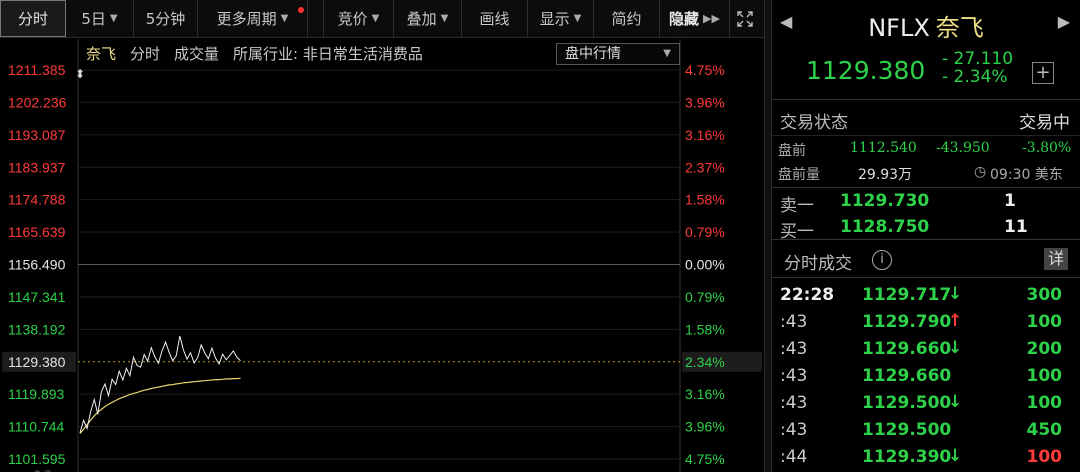 This screenshot has width=1080, height=472. What do you see at coordinates (926, 50) in the screenshot?
I see `quote-header: ◀ ▶ NFLX 奈飞 1129.380 - 27.110 - 2.34% +` at bounding box center [926, 50].